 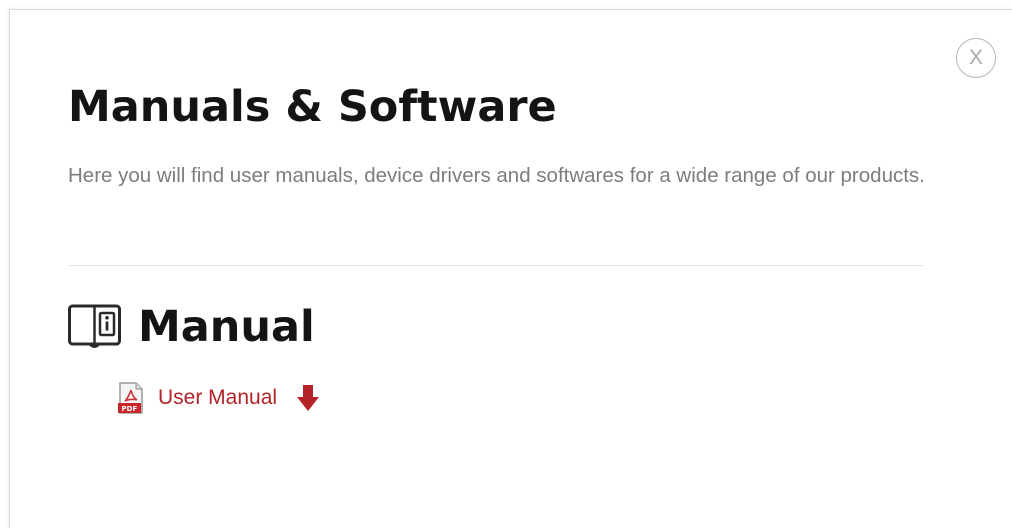 I want to click on user-manual-label: User Manual, so click(x=218, y=397).